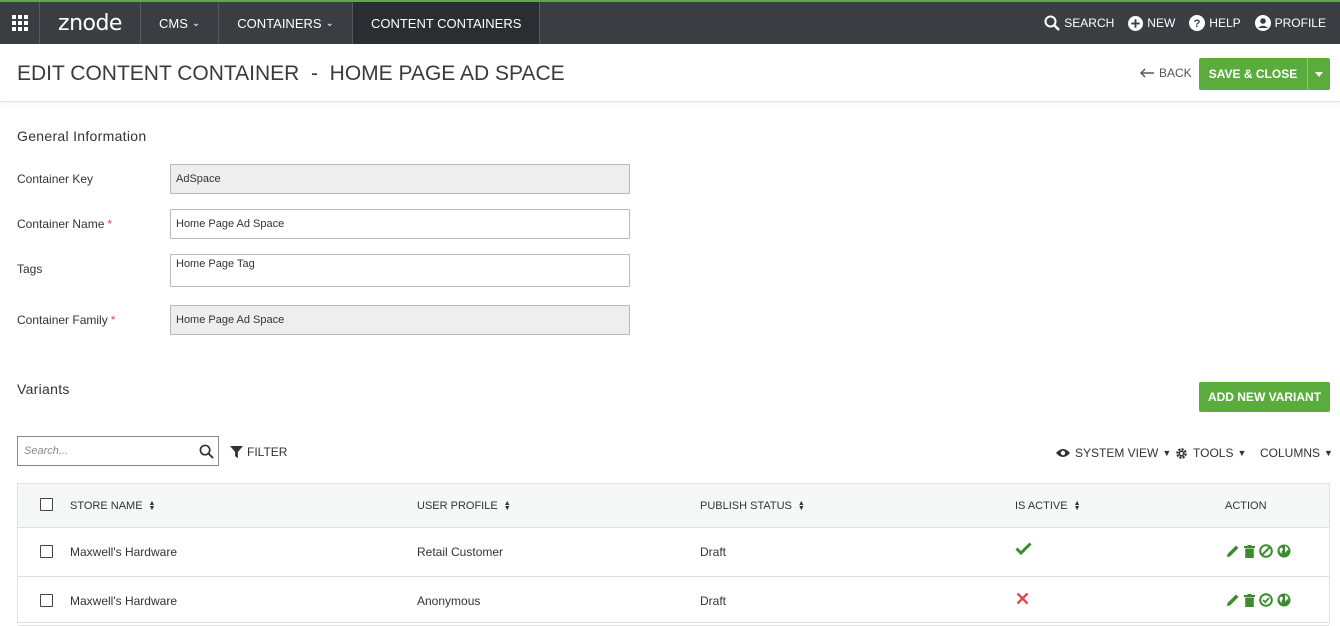 This screenshot has width=1340, height=626. What do you see at coordinates (173, 23) in the screenshot?
I see `nav-cms-label: CMS` at bounding box center [173, 23].